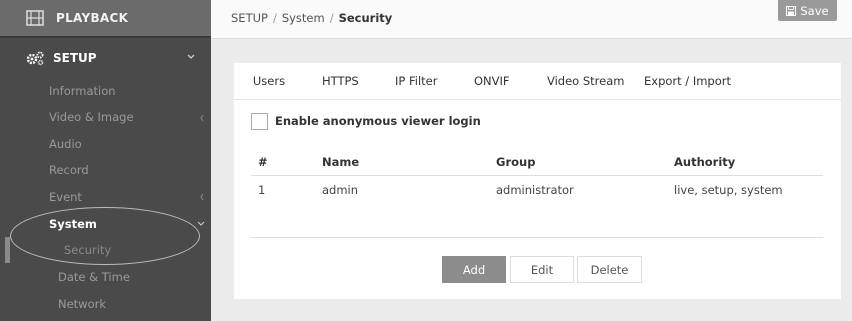 The height and width of the screenshot is (321, 852). What do you see at coordinates (416, 81) in the screenshot?
I see `tab-ip-filter: IP Filter` at bounding box center [416, 81].